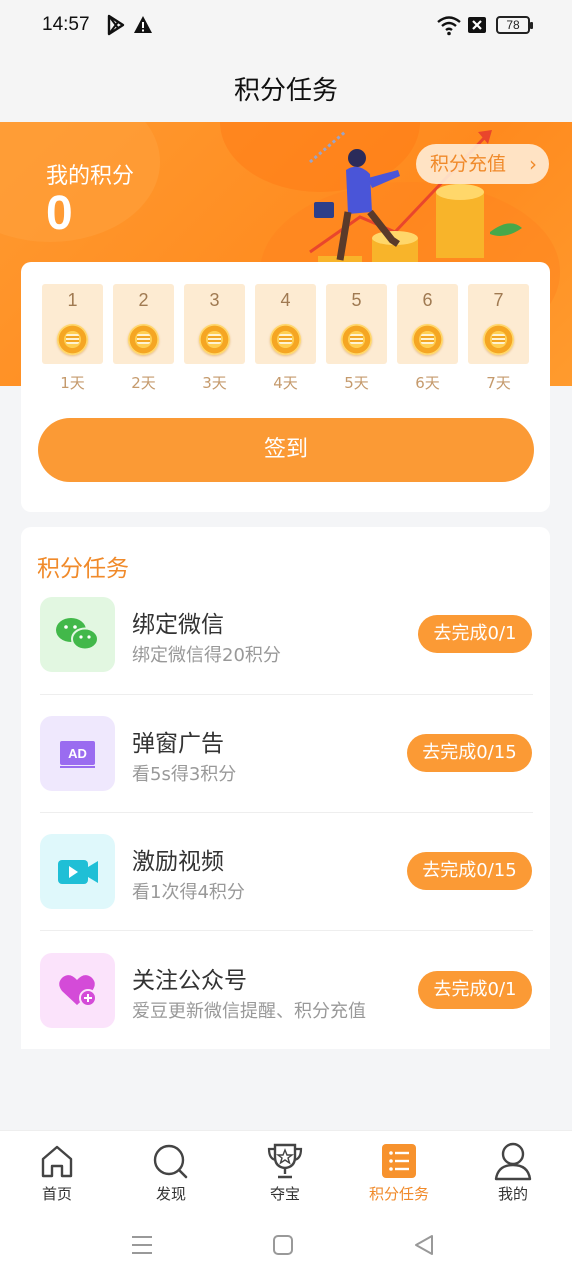 This screenshot has width=572, height=1280. I want to click on warning-icon, so click(143, 24).